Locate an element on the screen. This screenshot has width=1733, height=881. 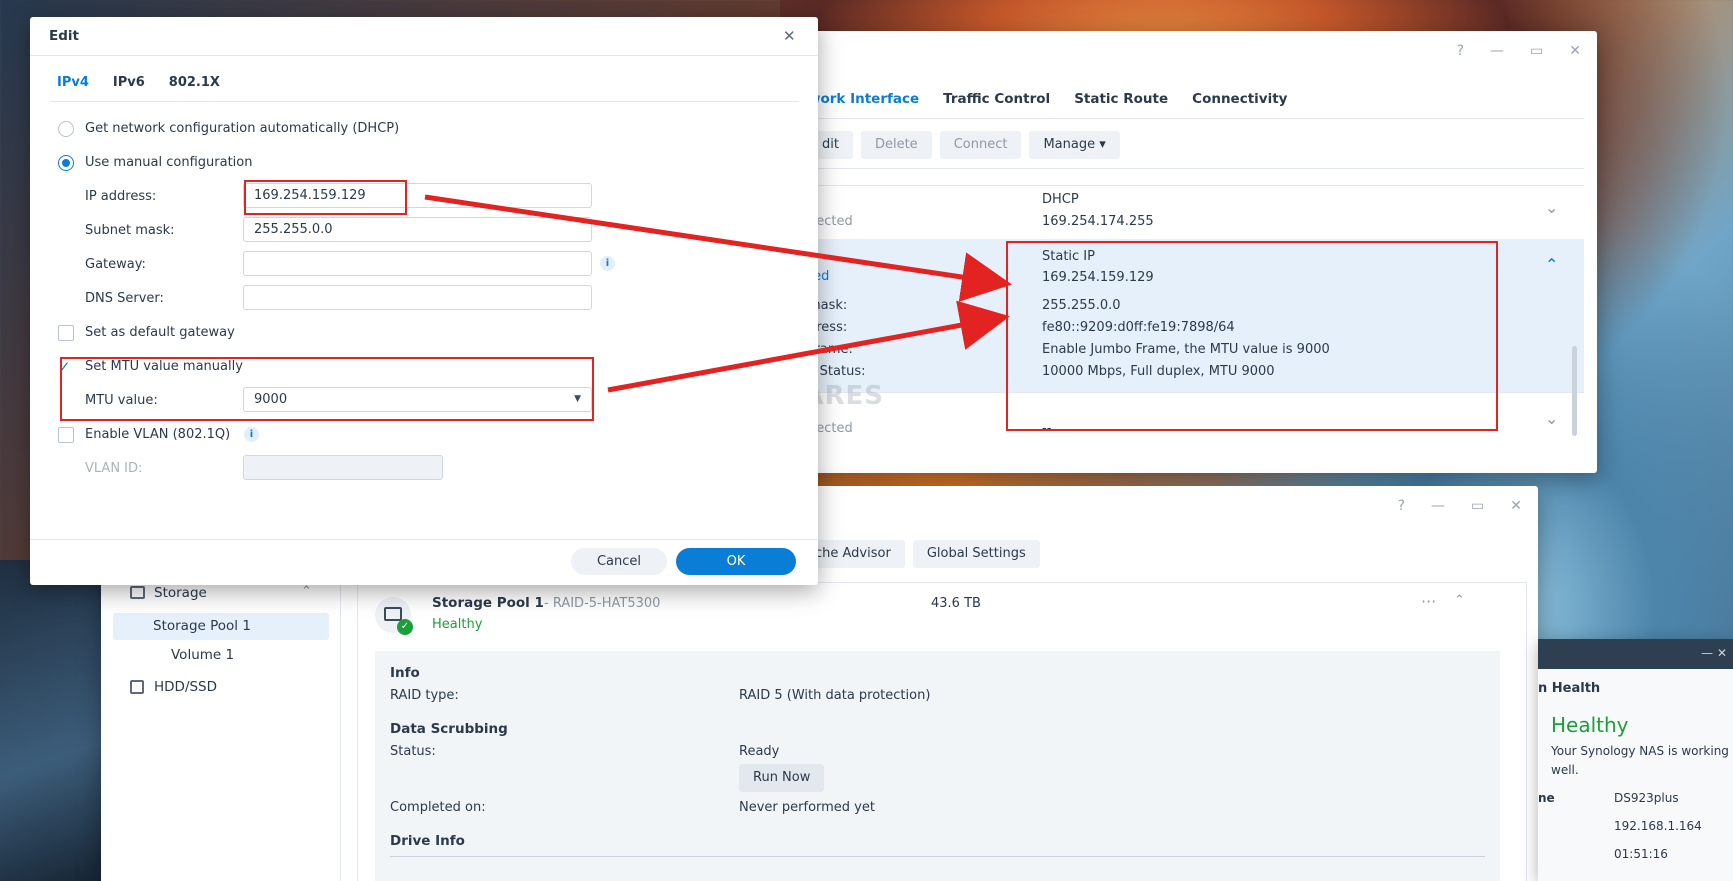
annotation-arrows is located at coordinates (718, 293).